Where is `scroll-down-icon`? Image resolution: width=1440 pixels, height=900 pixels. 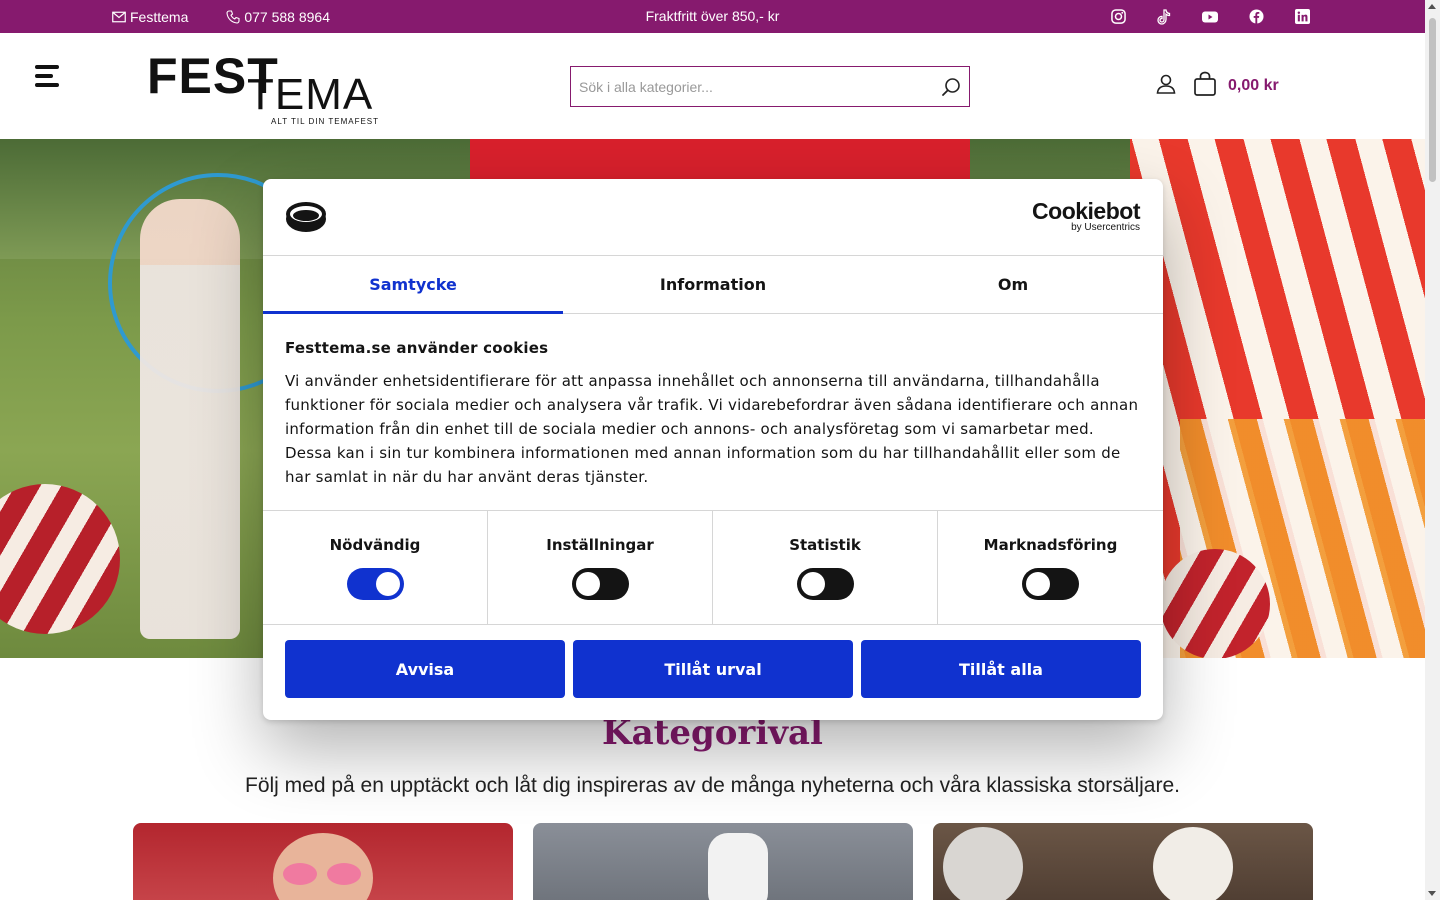
scroll-down-icon is located at coordinates (1432, 893).